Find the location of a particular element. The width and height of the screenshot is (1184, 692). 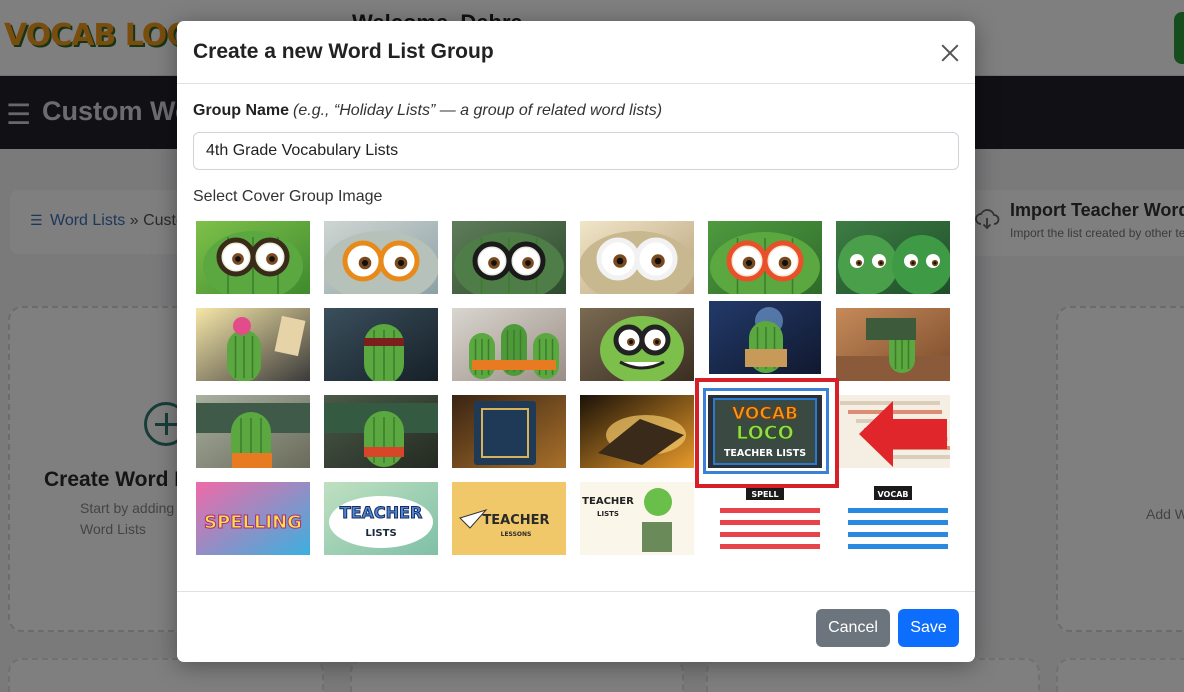

group-name-input is located at coordinates (576, 151).